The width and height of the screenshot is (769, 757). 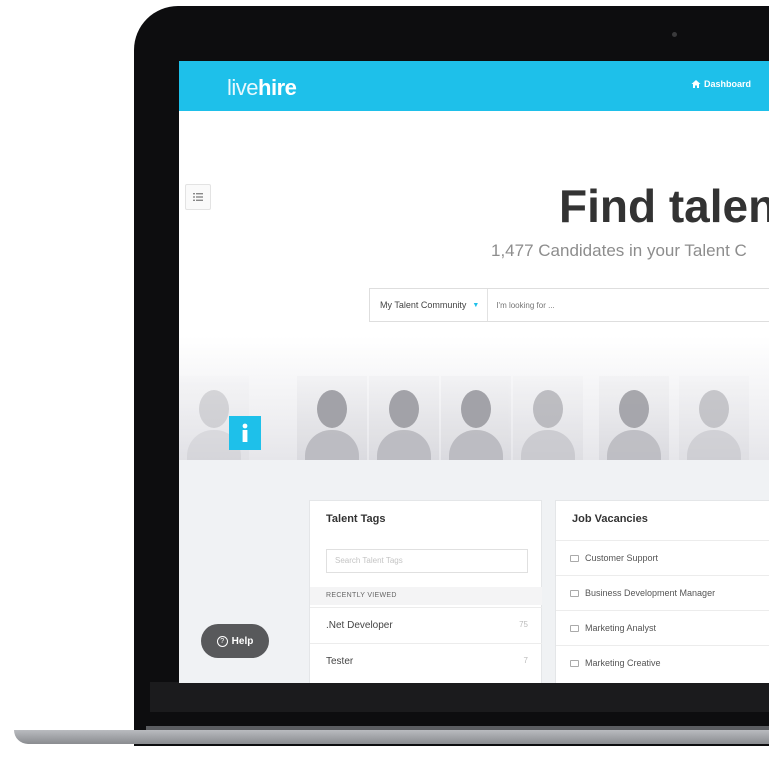 I want to click on talent-tags-search-input: Search Talent Tags, so click(x=427, y=561).